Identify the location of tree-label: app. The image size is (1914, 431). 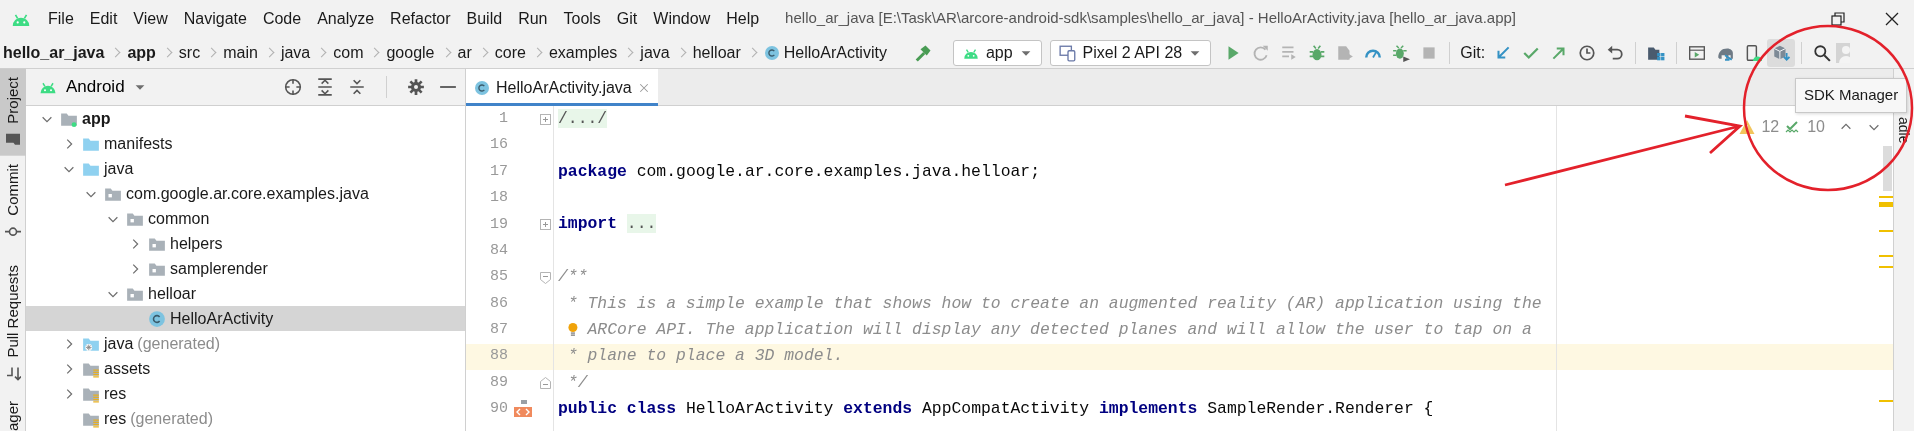
(96, 118).